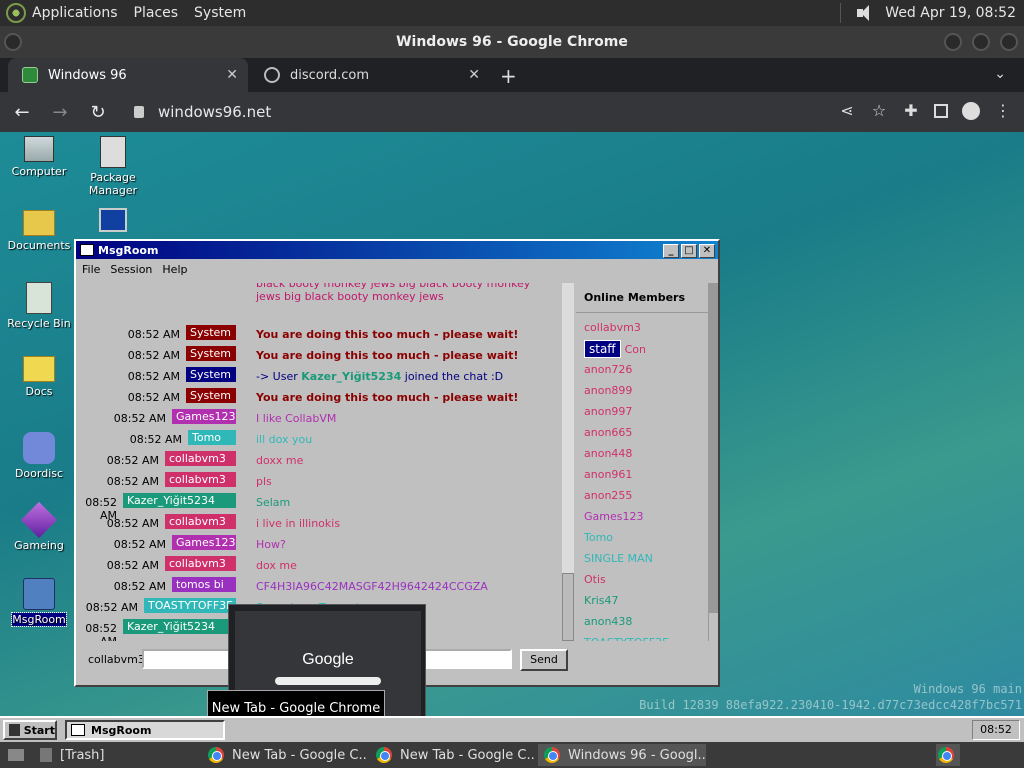 The width and height of the screenshot is (1024, 768). I want to click on desktop-icon-gameing: Gameing, so click(39, 526).